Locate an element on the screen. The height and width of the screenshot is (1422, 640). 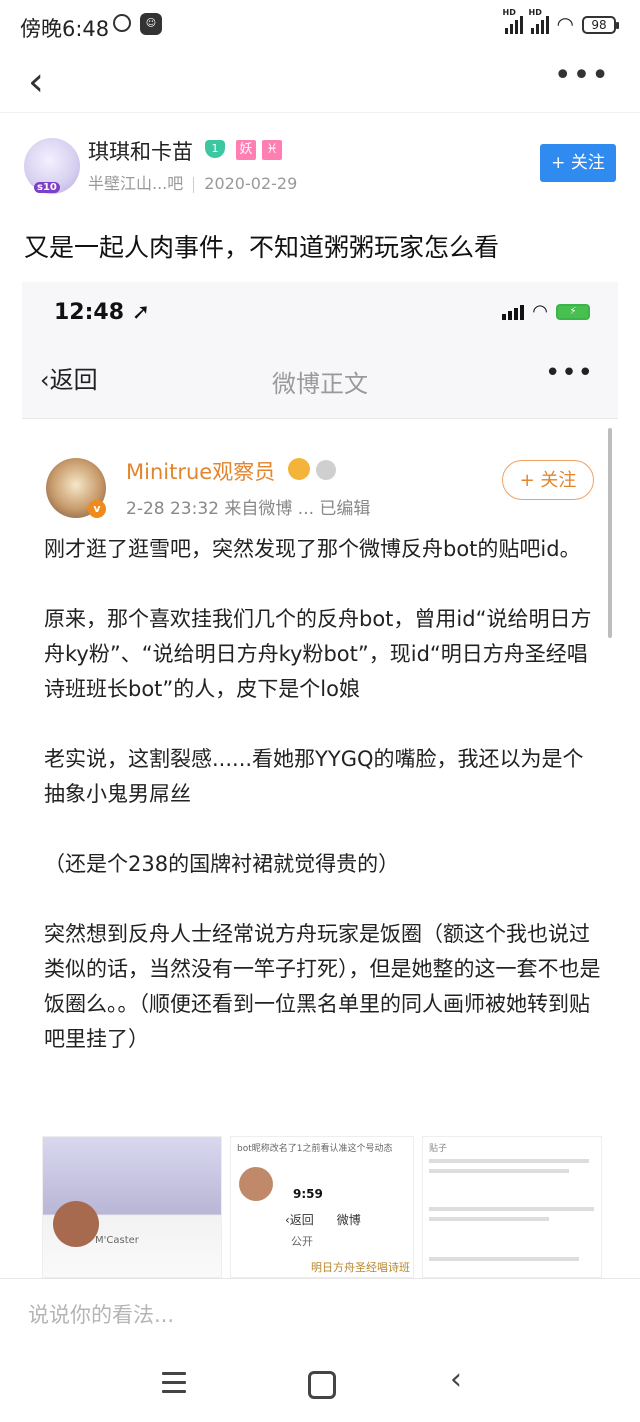
signal-icon-2: HD is located at coordinates (539, 21).